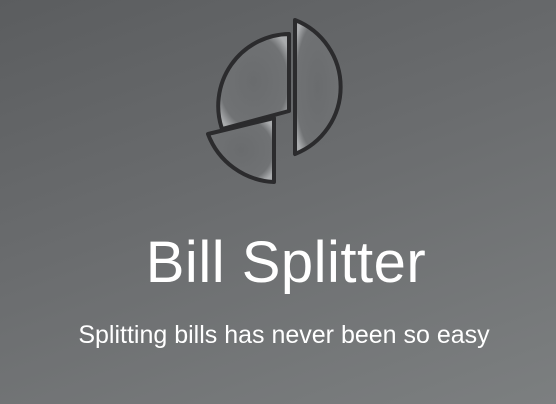 This screenshot has height=404, width=556. I want to click on app-tagline: Splitting bills has never been so easy, so click(284, 335).